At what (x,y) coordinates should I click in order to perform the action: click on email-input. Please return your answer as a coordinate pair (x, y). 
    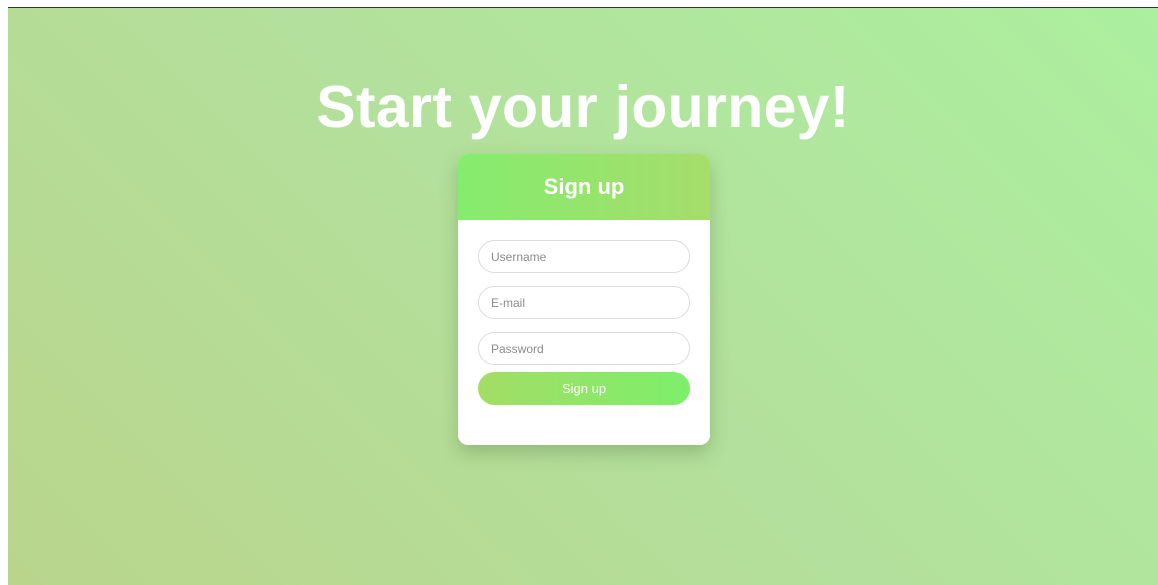
    Looking at the image, I should click on (584, 302).